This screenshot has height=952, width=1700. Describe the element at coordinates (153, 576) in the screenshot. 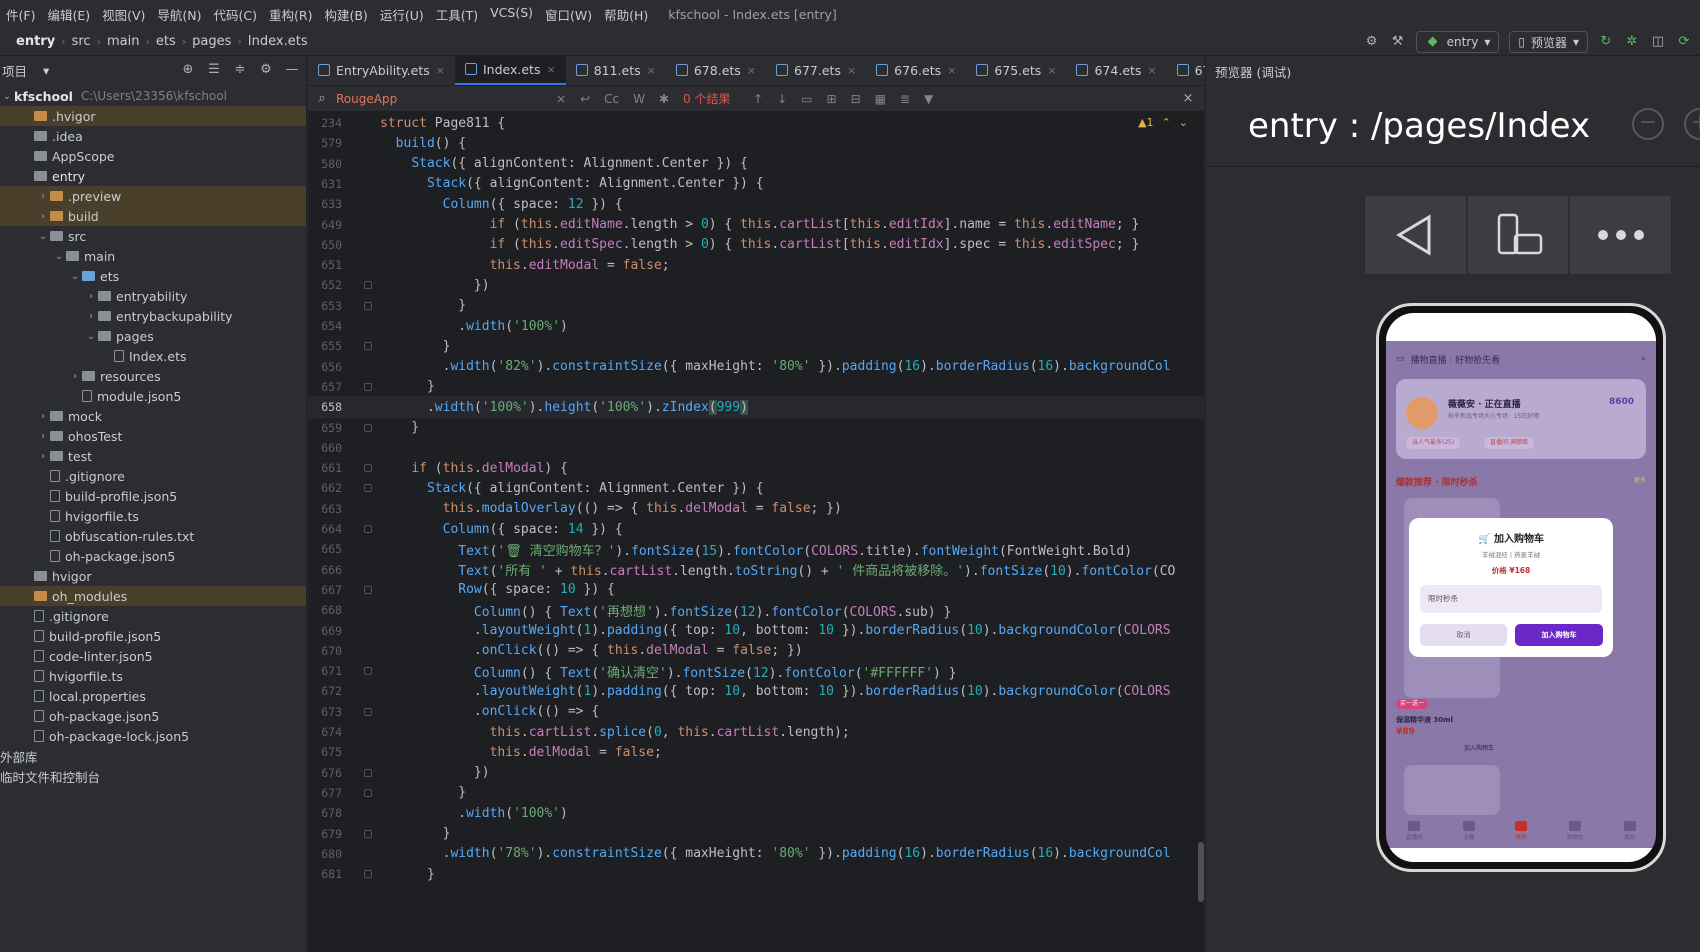

I see `tree-item: hvigor` at that location.